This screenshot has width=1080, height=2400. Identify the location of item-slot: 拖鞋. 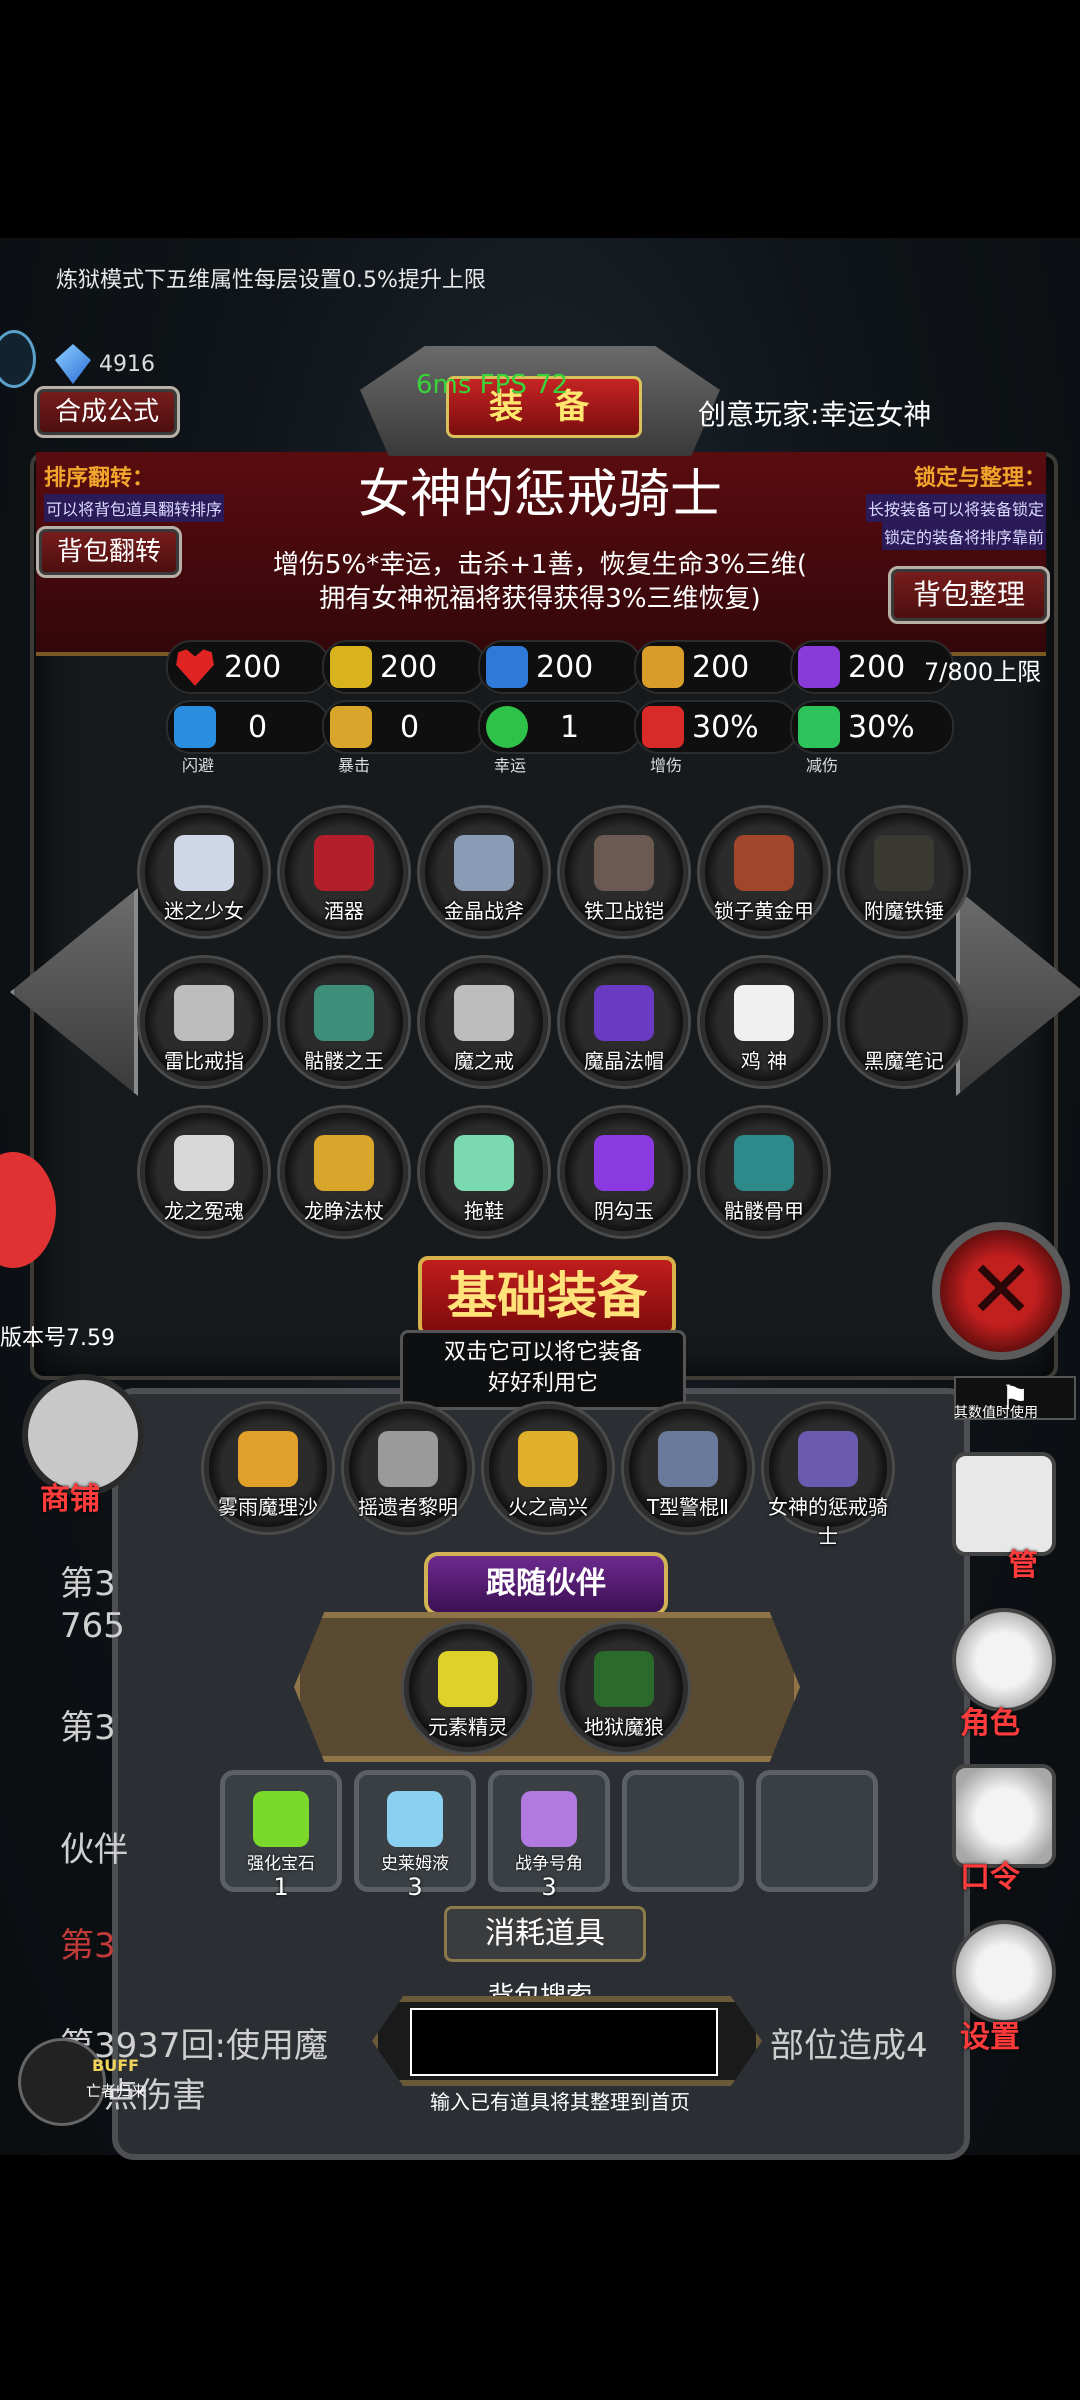
(484, 1172).